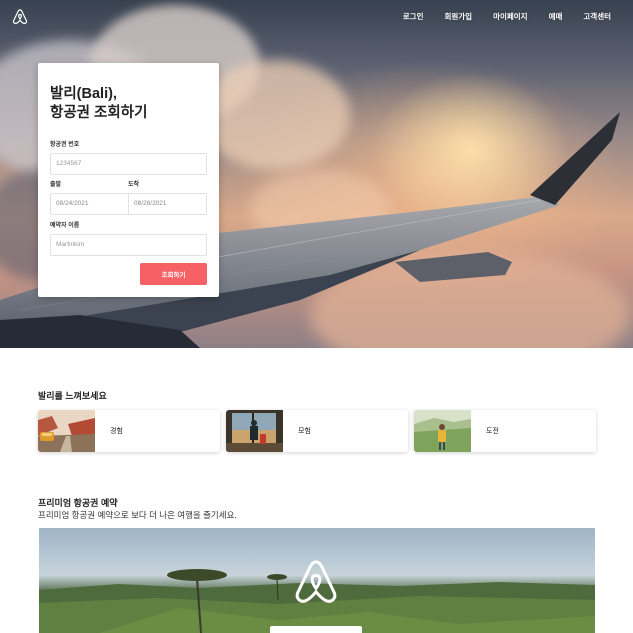 This screenshot has height=633, width=633. What do you see at coordinates (134, 185) in the screenshot?
I see `arrive-label: 도착` at bounding box center [134, 185].